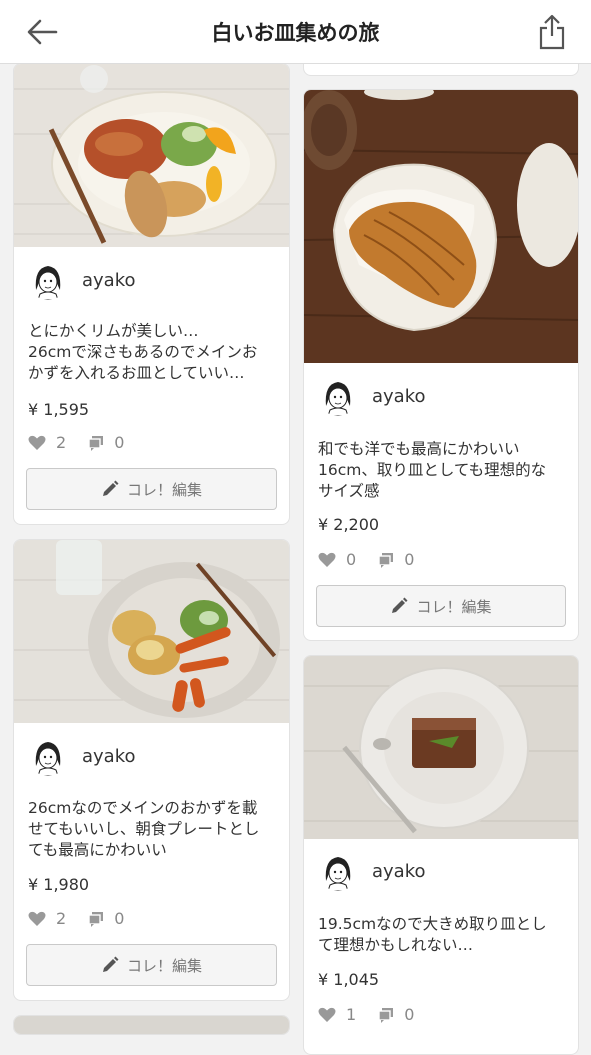 This screenshot has width=591, height=1055. What do you see at coordinates (351, 1014) in the screenshot?
I see `like-count: 1` at bounding box center [351, 1014].